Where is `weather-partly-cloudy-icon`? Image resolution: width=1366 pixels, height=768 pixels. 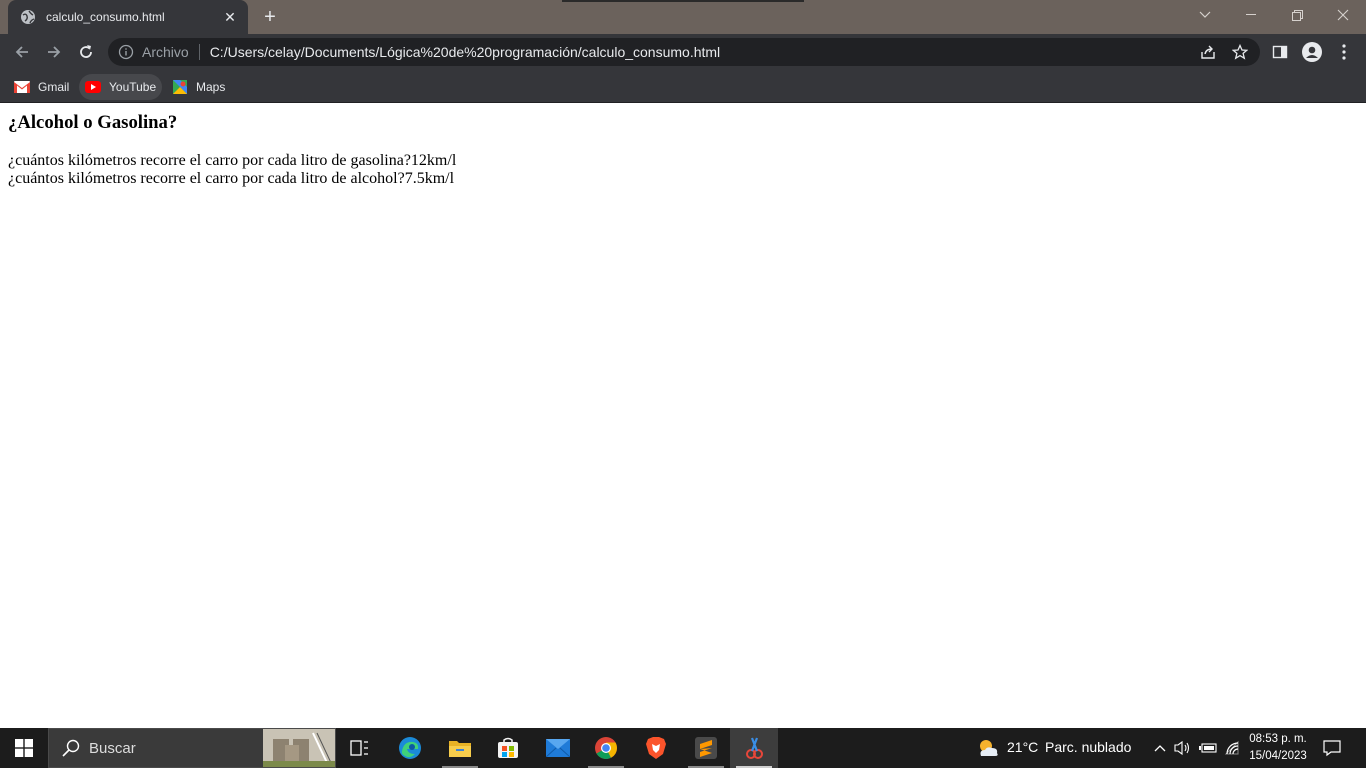
weather-partly-cloudy-icon is located at coordinates (988, 748).